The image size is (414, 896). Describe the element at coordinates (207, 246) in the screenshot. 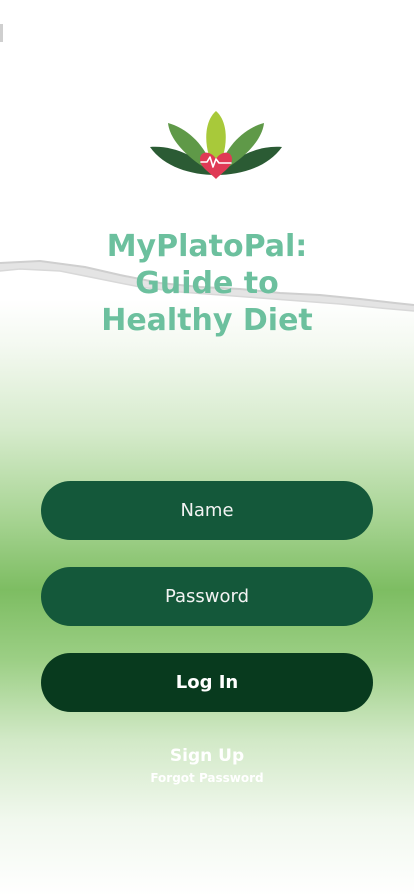

I see `title-line-1: MyPlatoPal:` at that location.